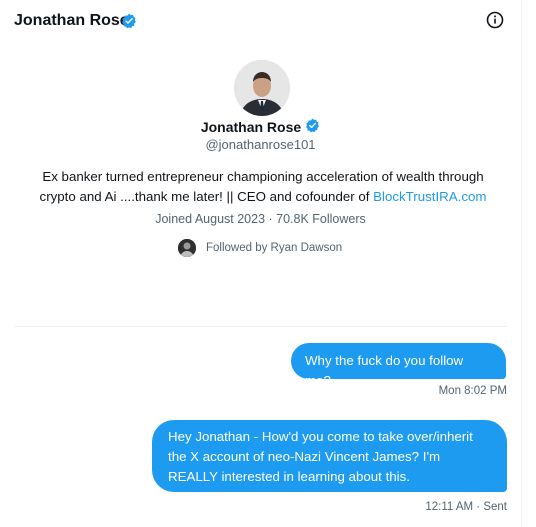  Describe the element at coordinates (472, 391) in the screenshot. I see `message-timestamp: Mon 8:02 PM` at that location.